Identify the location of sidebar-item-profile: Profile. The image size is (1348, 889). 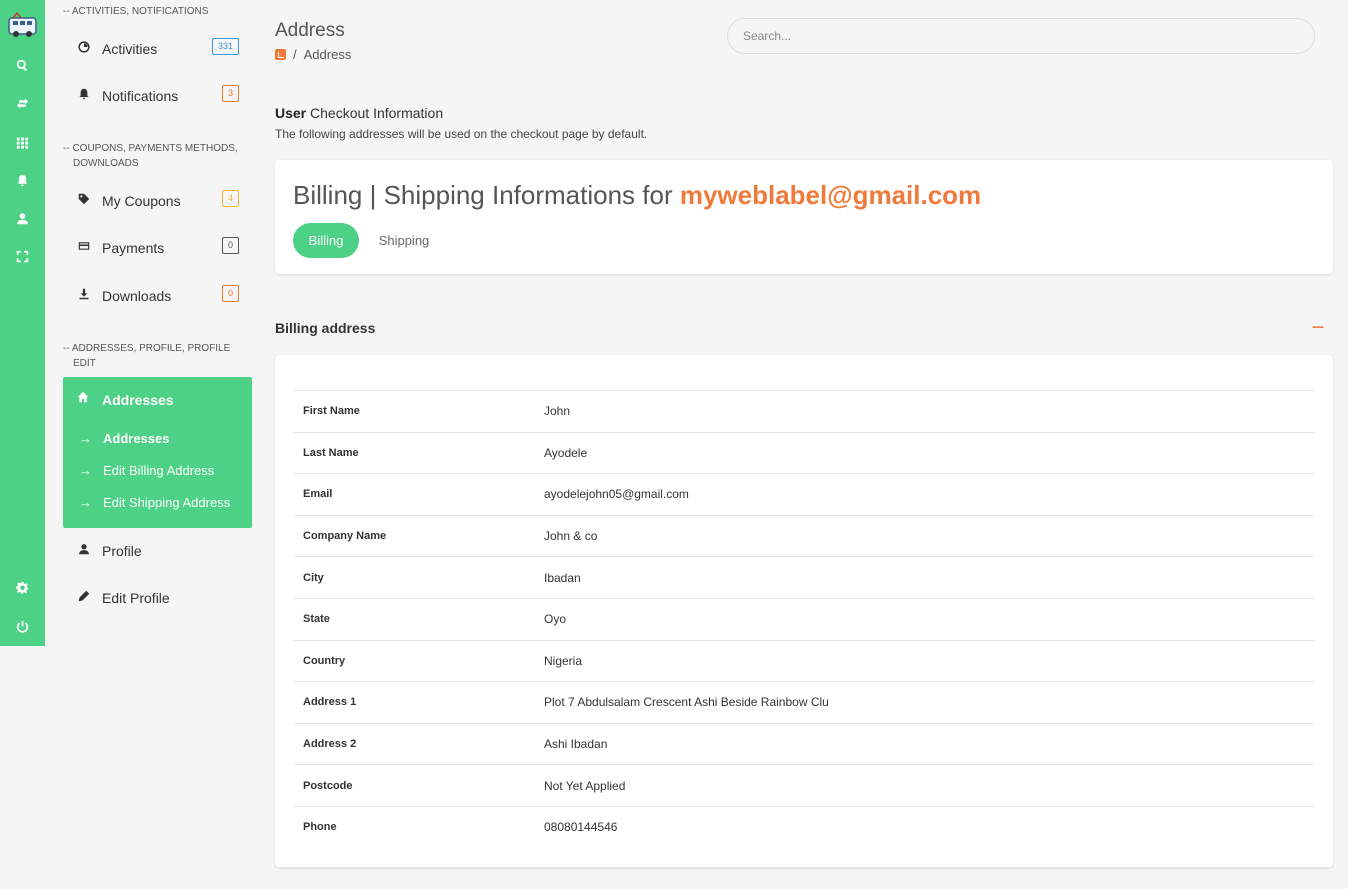
(158, 551).